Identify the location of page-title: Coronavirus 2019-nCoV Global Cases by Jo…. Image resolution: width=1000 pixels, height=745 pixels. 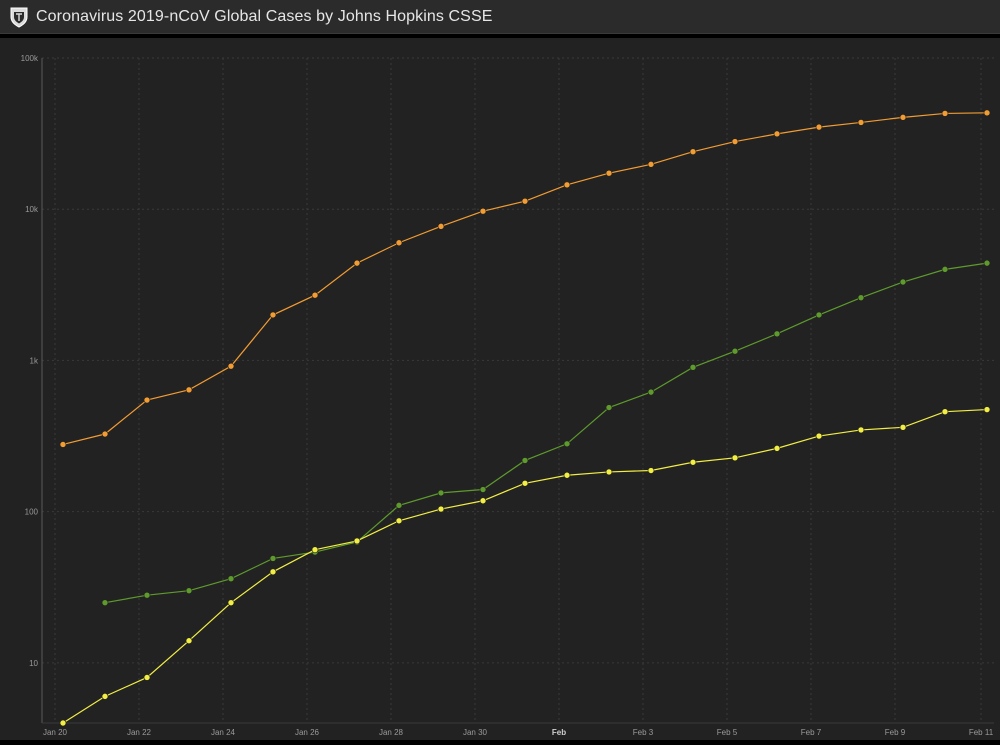
(264, 16).